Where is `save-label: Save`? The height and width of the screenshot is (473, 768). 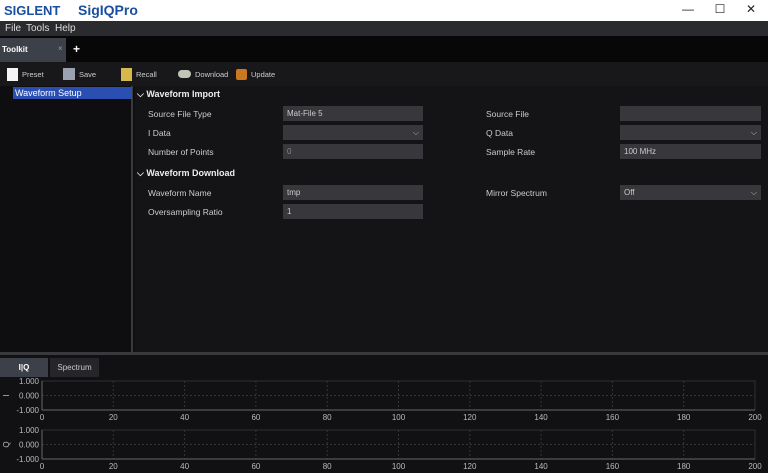
save-label: Save is located at coordinates (88, 74).